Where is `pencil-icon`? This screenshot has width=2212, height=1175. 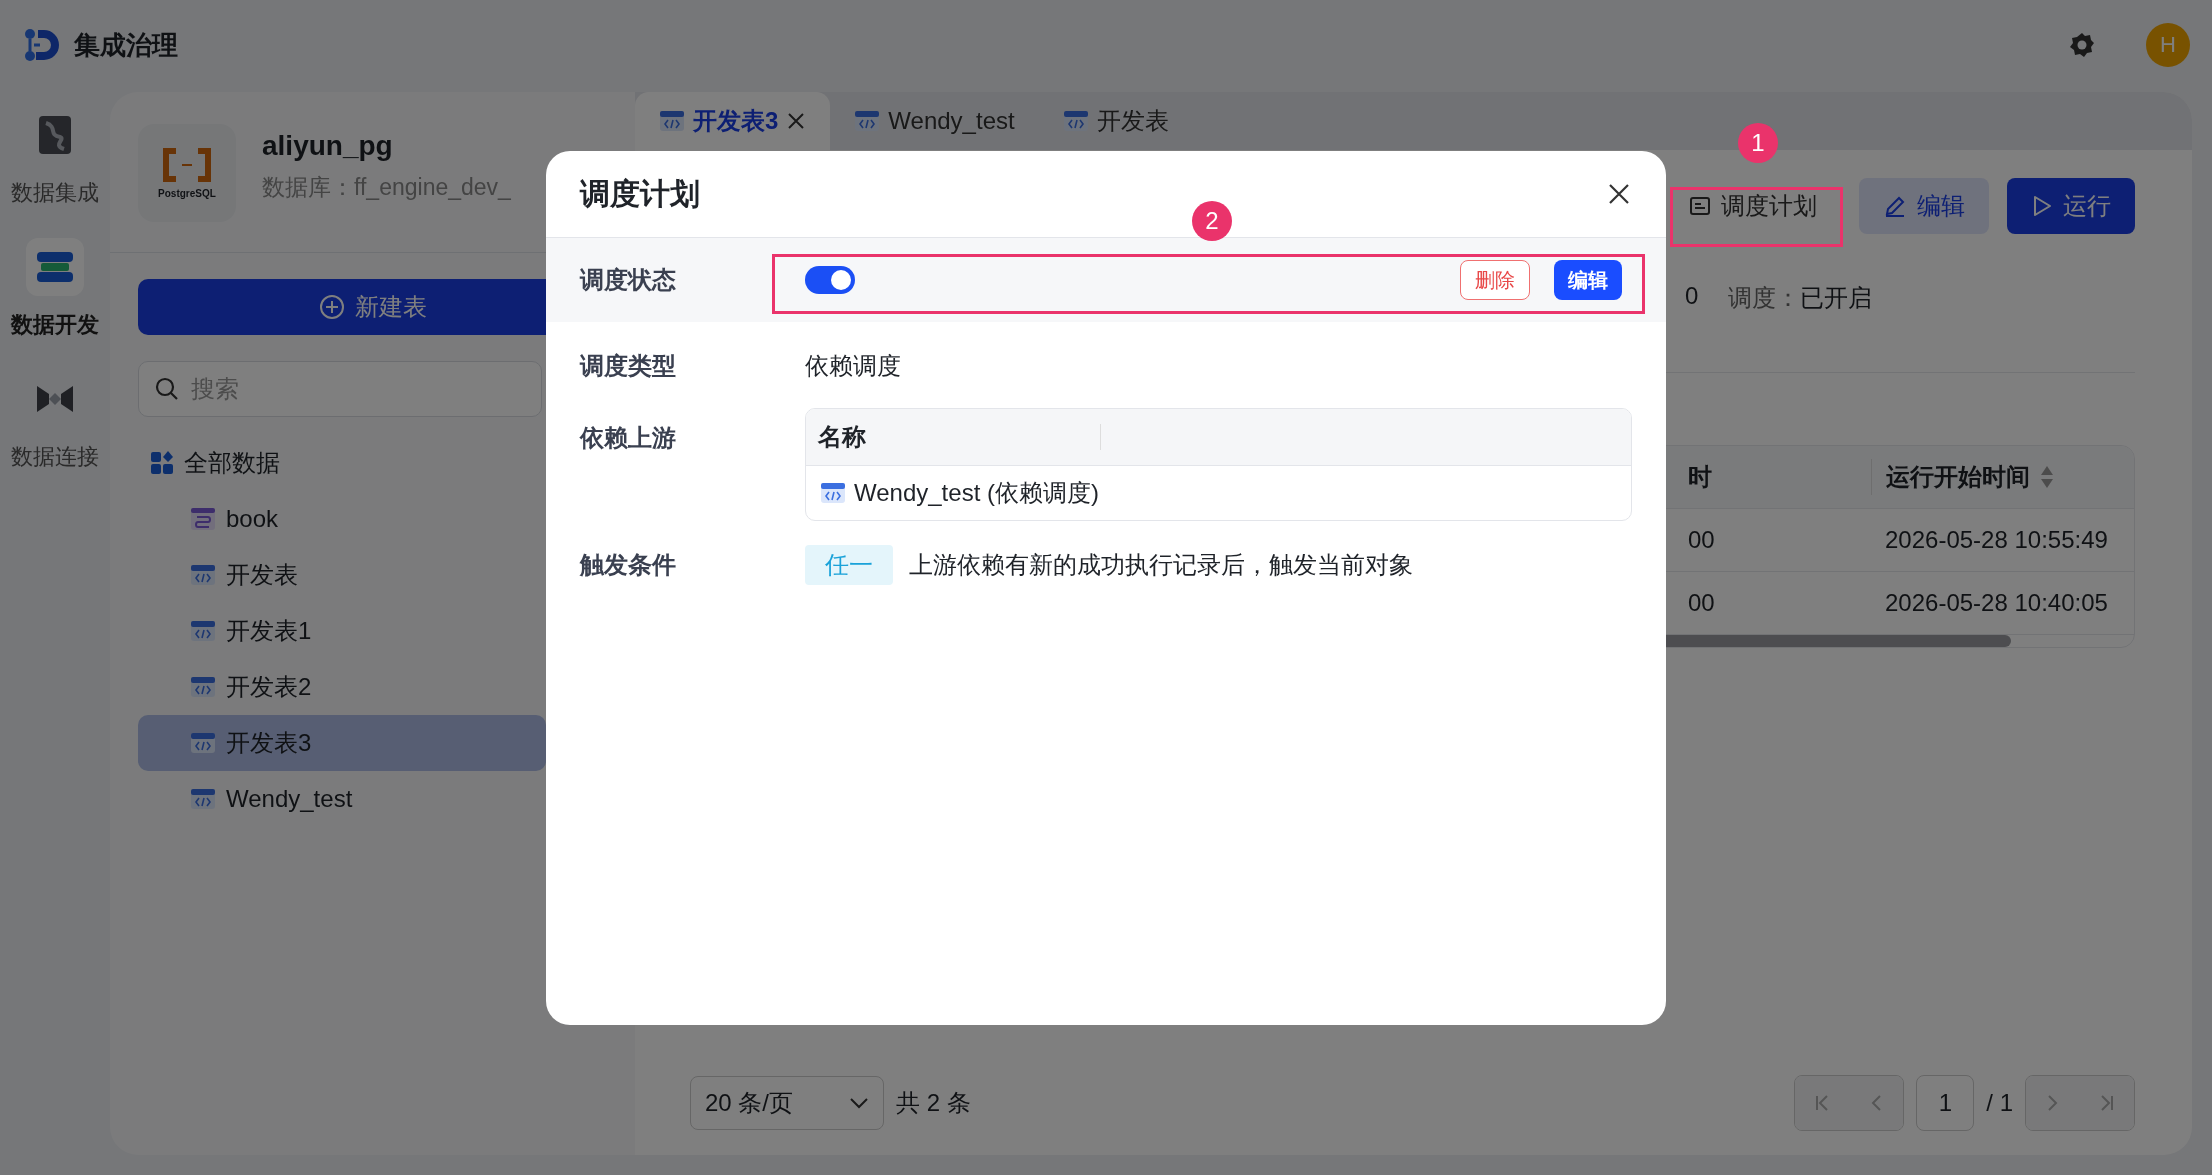
pencil-icon is located at coordinates (1895, 206).